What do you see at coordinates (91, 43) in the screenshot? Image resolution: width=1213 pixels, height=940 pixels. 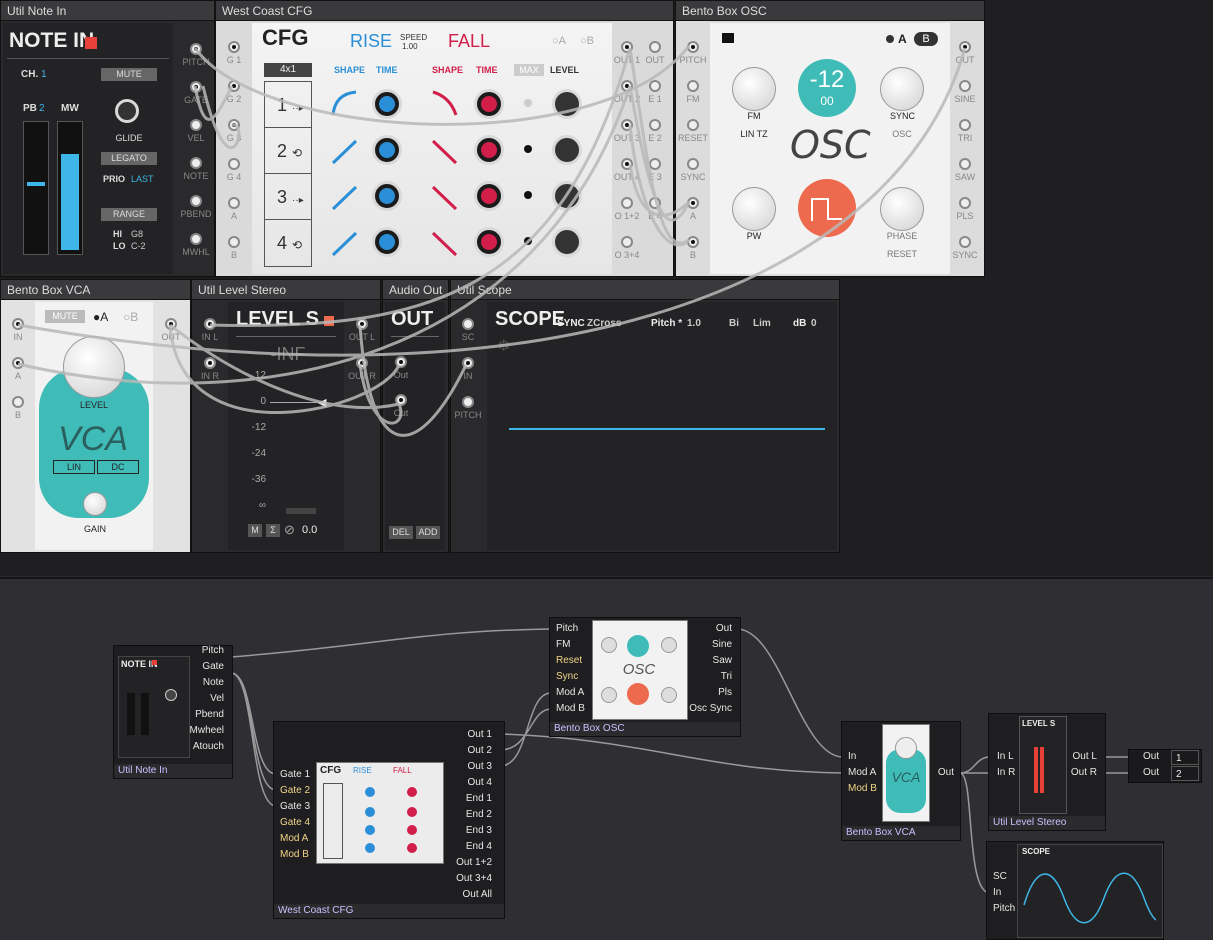 I see `record-indicator-icon` at bounding box center [91, 43].